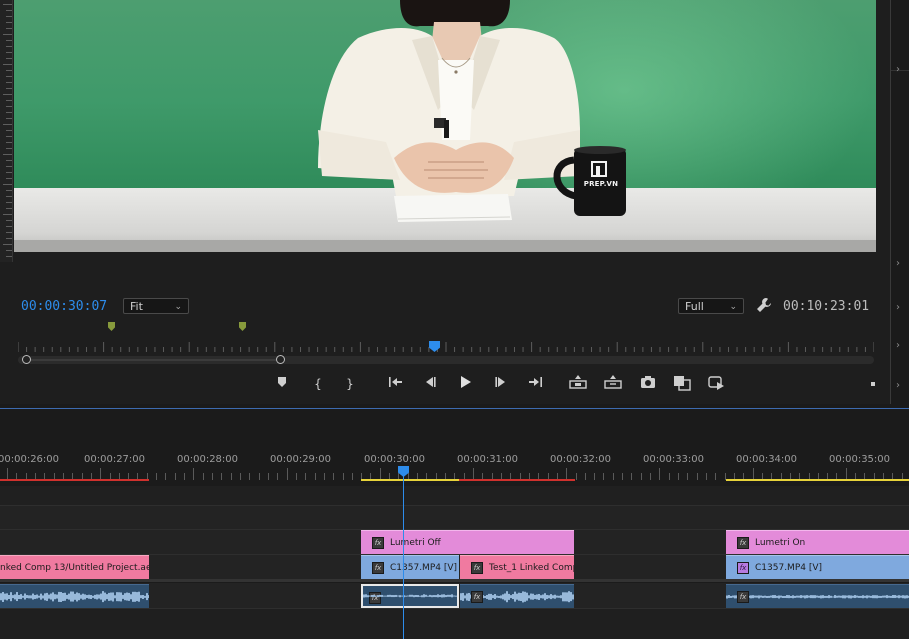  I want to click on monitor-time-ruler, so click(446, 347).